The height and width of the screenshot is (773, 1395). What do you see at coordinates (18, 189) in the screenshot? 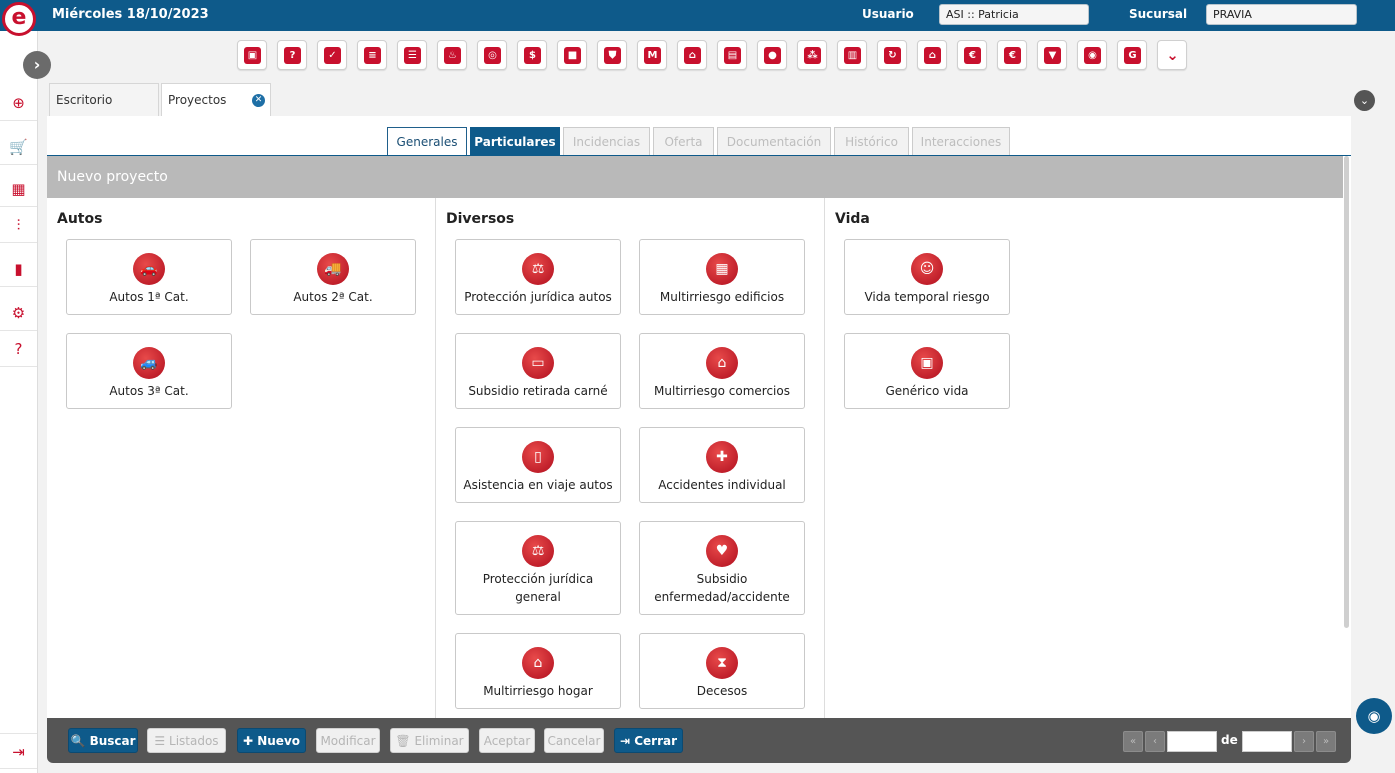
I see `buildings-icon: ▦` at bounding box center [18, 189].